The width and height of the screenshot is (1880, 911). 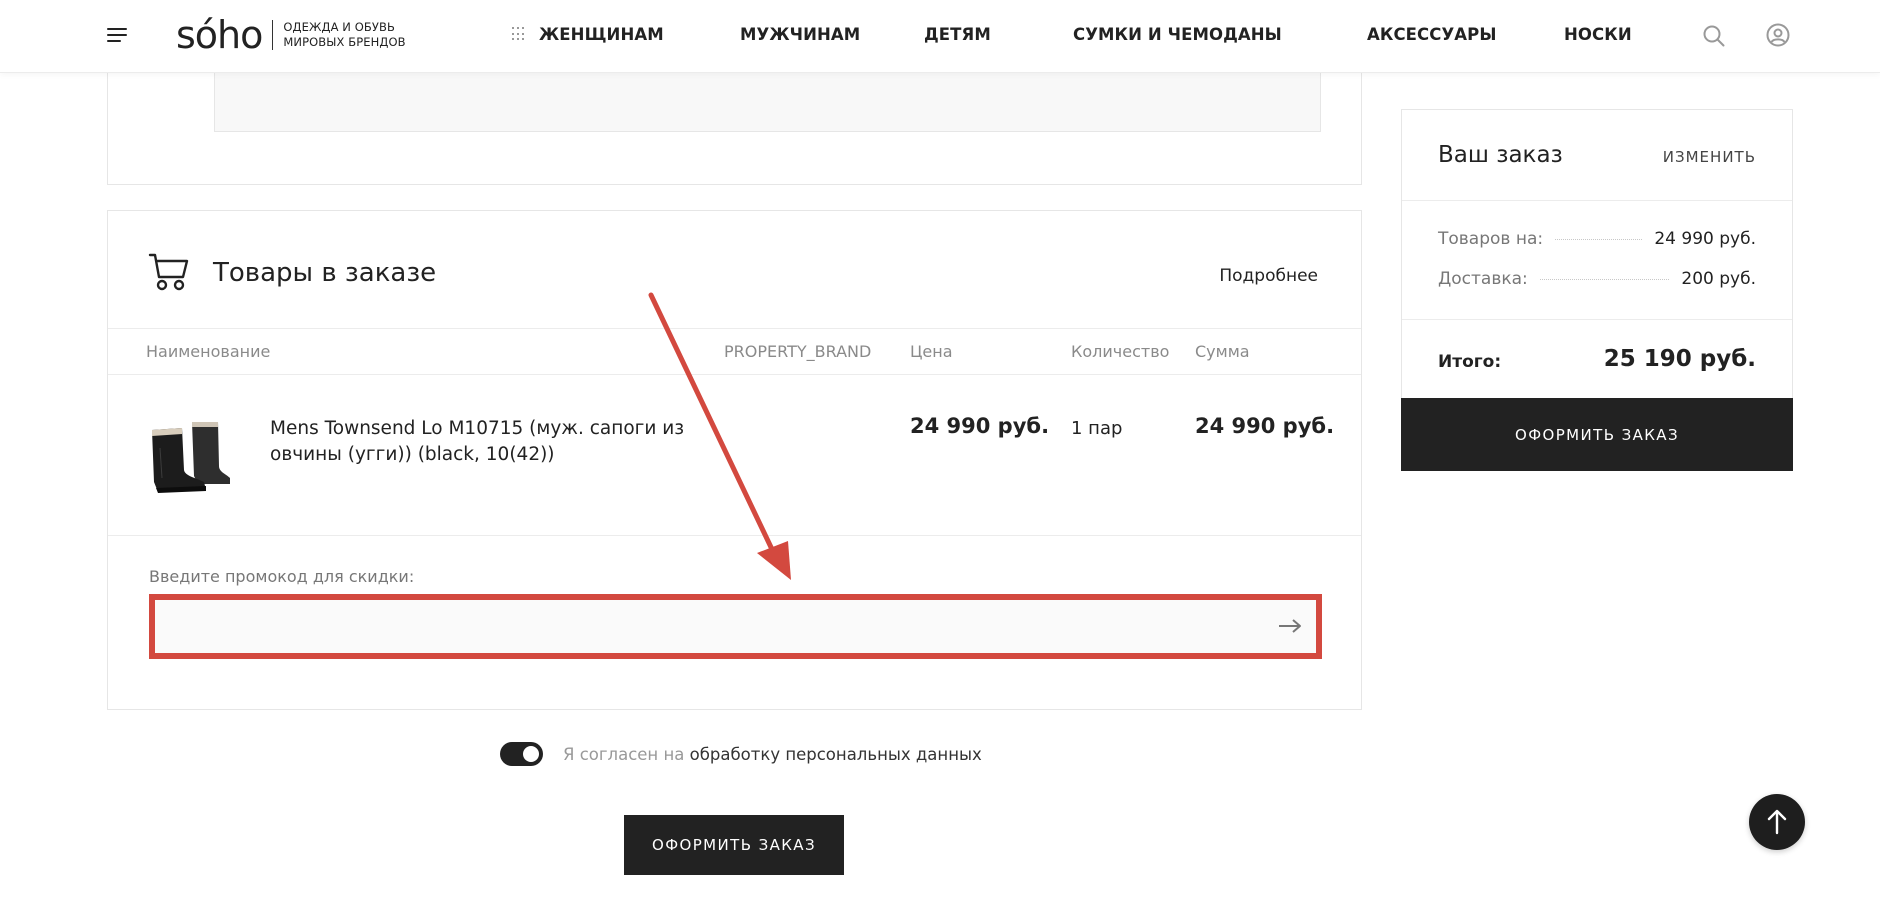 I want to click on summary-title: Ваш заказ, so click(x=1500, y=155).